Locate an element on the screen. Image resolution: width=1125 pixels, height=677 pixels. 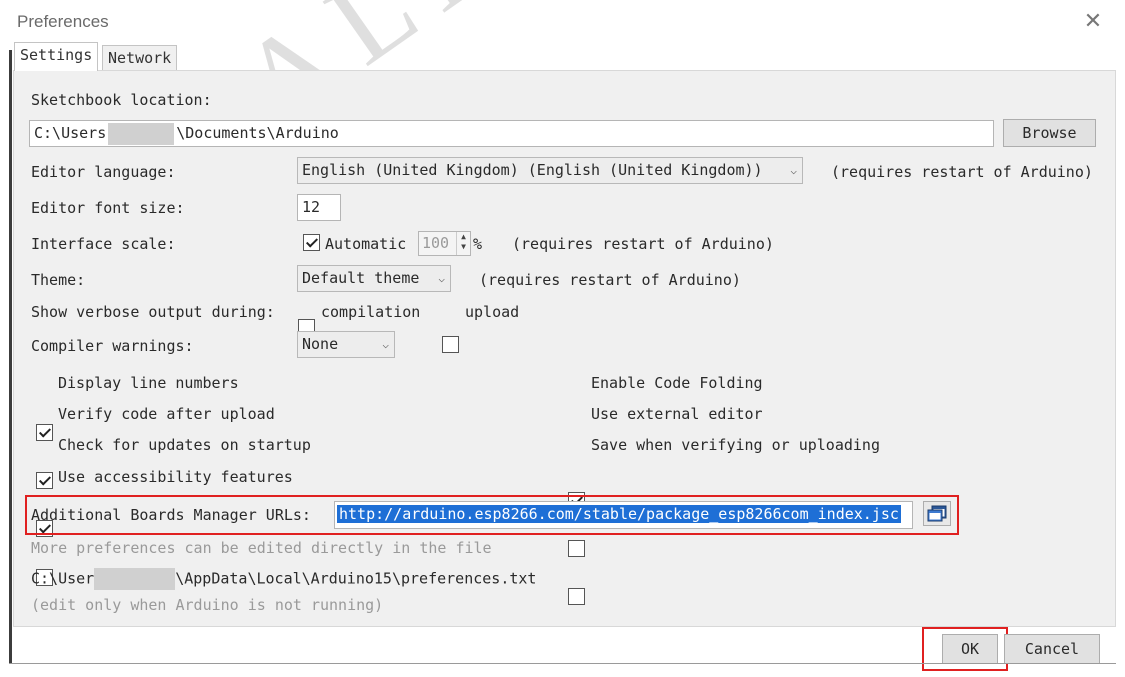
boards-url-label: Additional Boards Manager URLs: is located at coordinates (171, 515).